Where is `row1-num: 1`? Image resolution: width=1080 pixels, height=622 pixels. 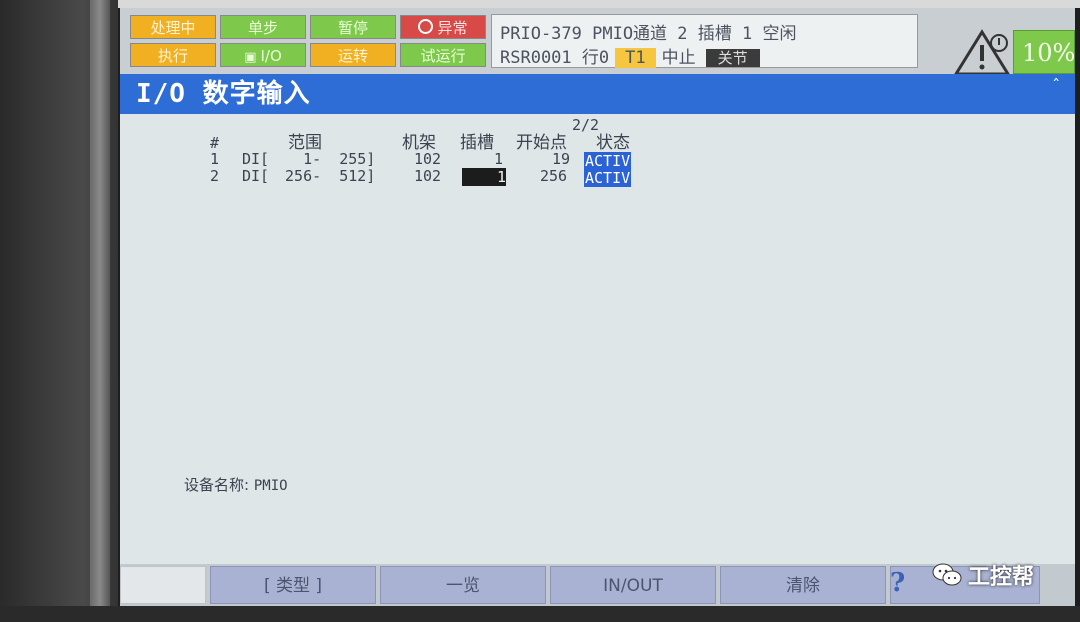
row1-num: 1 is located at coordinates (215, 159).